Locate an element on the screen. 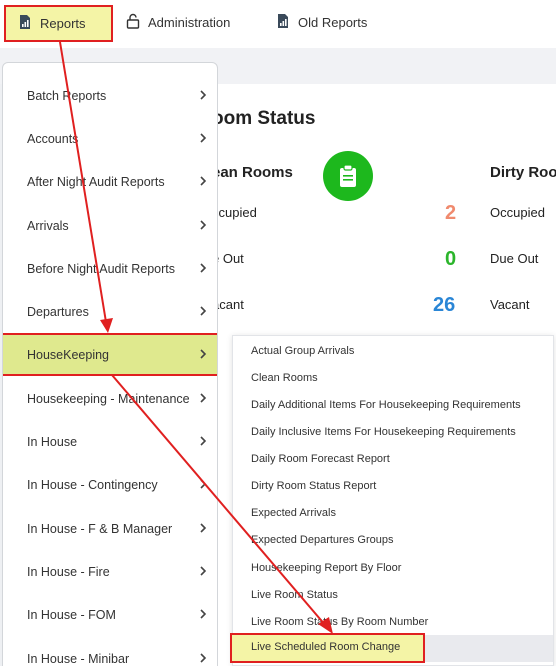  dirty-due-out-label: Due Out is located at coordinates (514, 258).